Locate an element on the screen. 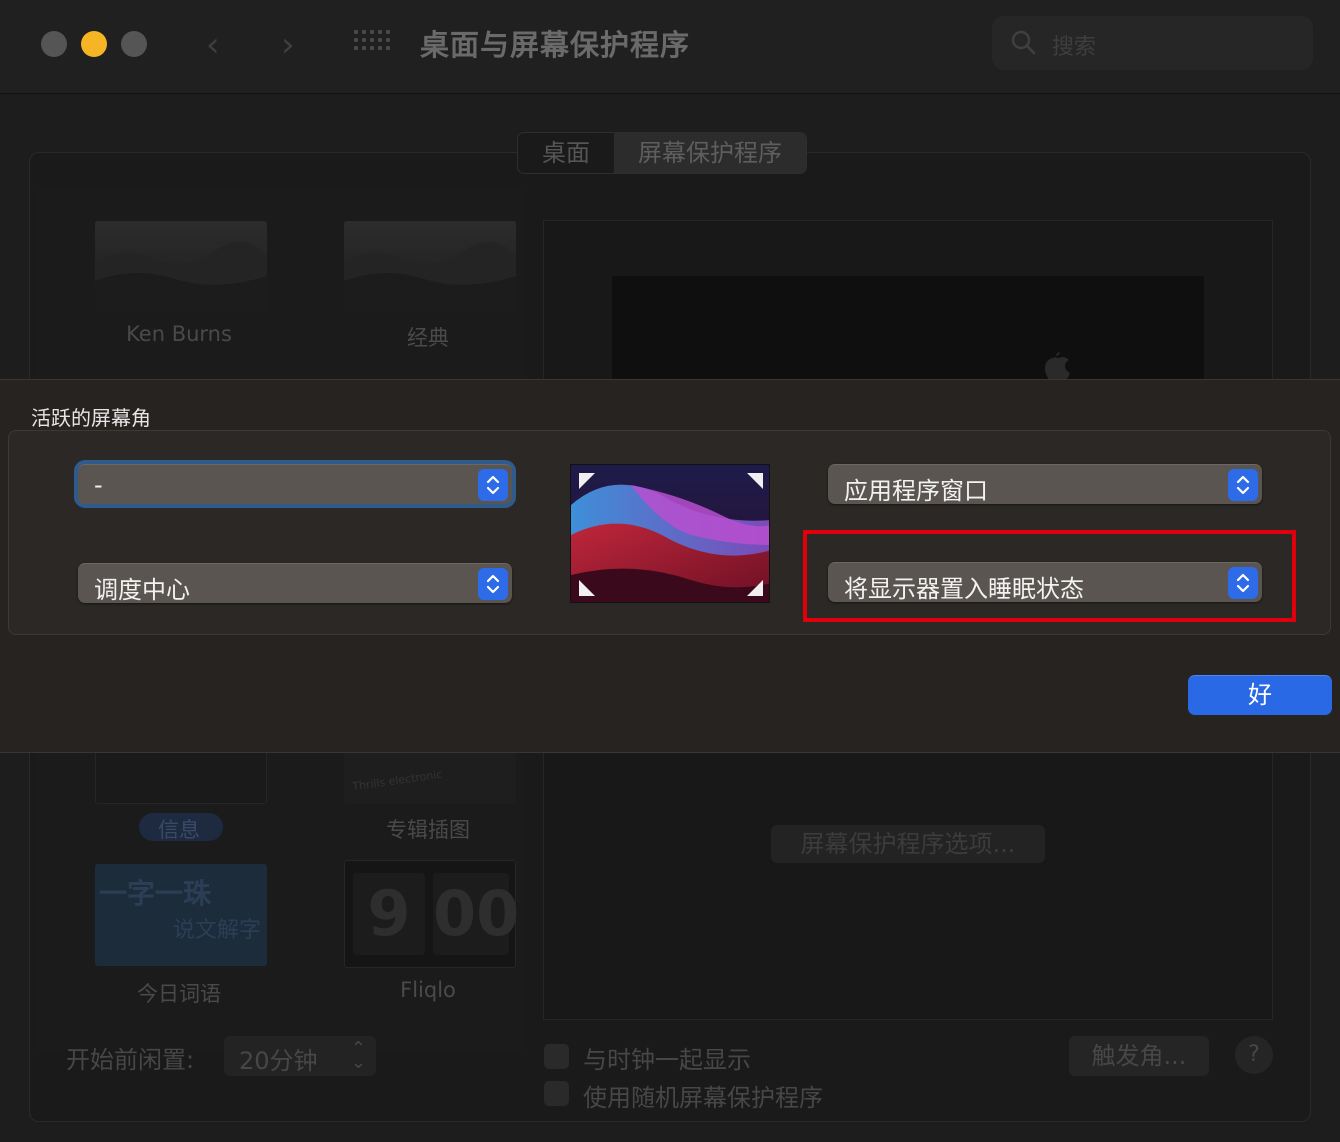  idle-label: 开始前闲置: is located at coordinates (130, 1060).